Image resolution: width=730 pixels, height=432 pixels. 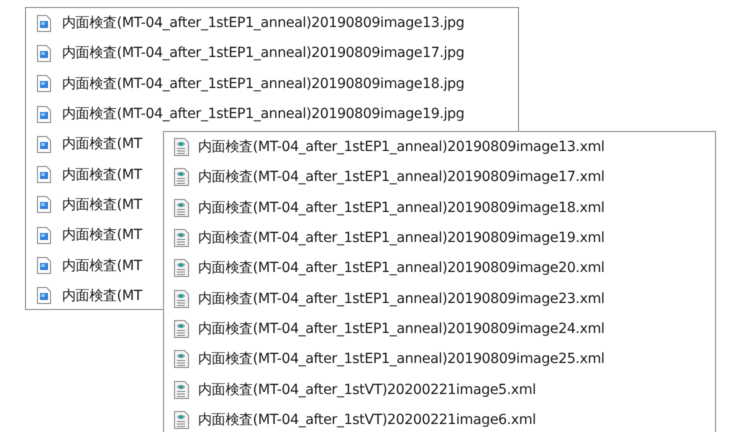 What do you see at coordinates (401, 329) in the screenshot?
I see `file-name: 内面検査(MT-04_after_1stEP1_anneal)20190809image24.xml` at bounding box center [401, 329].